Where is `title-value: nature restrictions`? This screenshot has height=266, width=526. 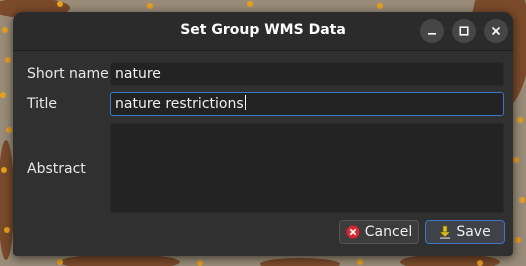 title-value: nature restrictions is located at coordinates (179, 104).